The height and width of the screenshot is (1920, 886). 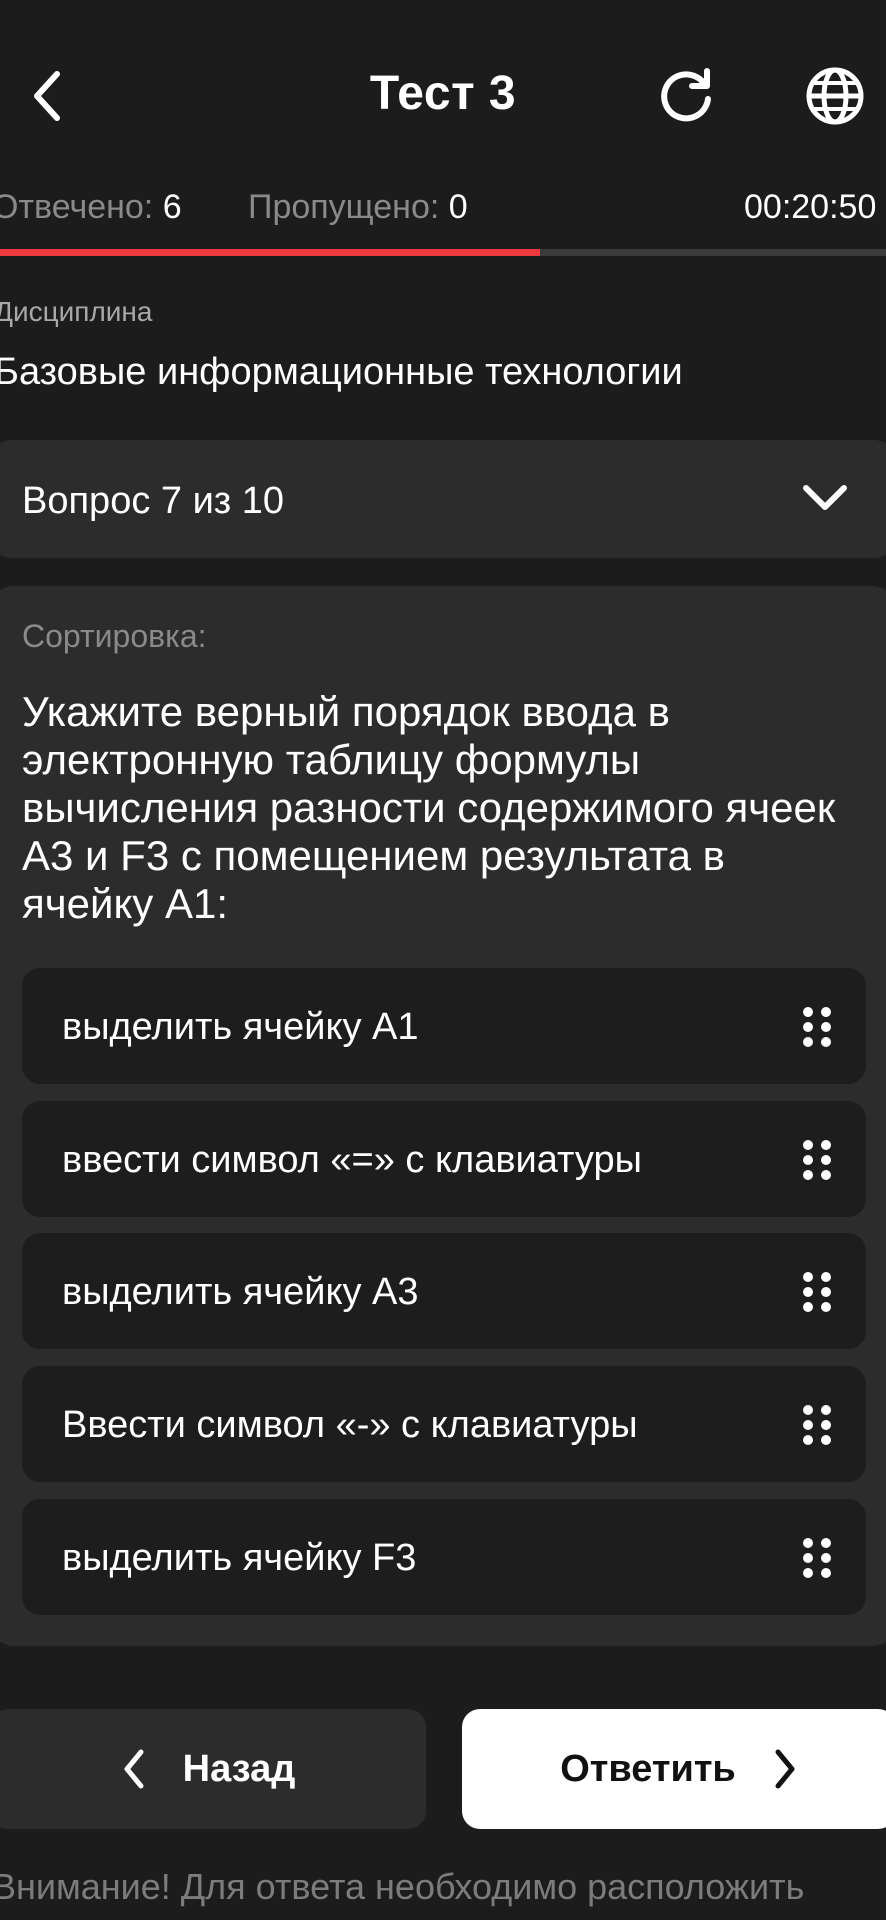 What do you see at coordinates (114, 636) in the screenshot?
I see `question-type: Сортировка:` at bounding box center [114, 636].